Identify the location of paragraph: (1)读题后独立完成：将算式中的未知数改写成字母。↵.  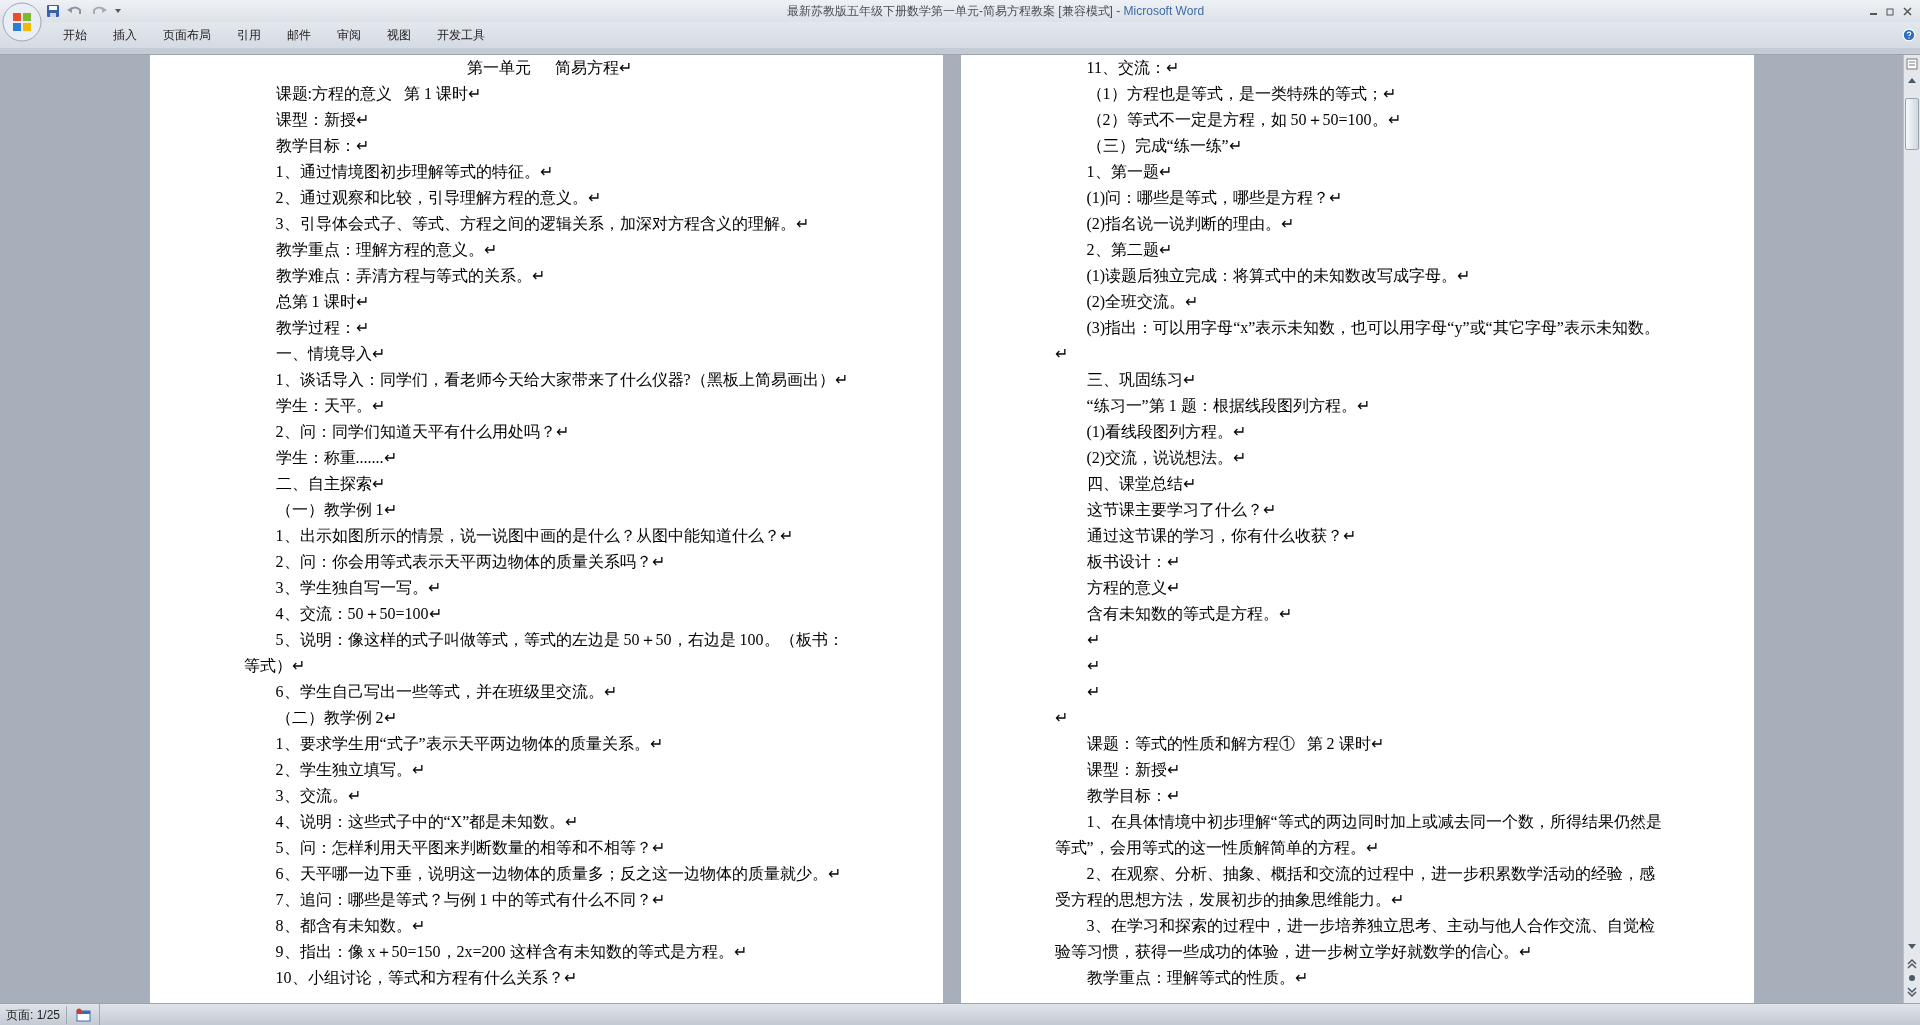
(1278, 276).